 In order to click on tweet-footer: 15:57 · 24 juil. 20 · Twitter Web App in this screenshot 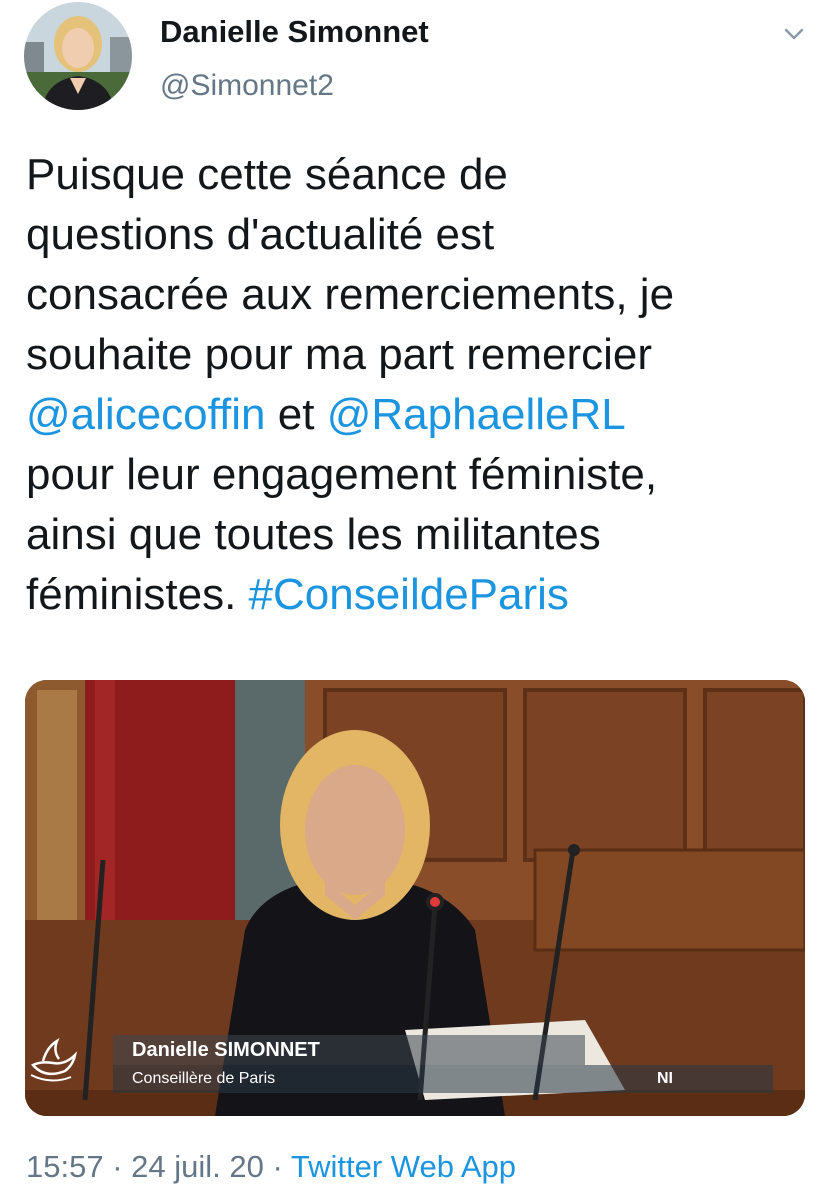, I will do `click(271, 1167)`.